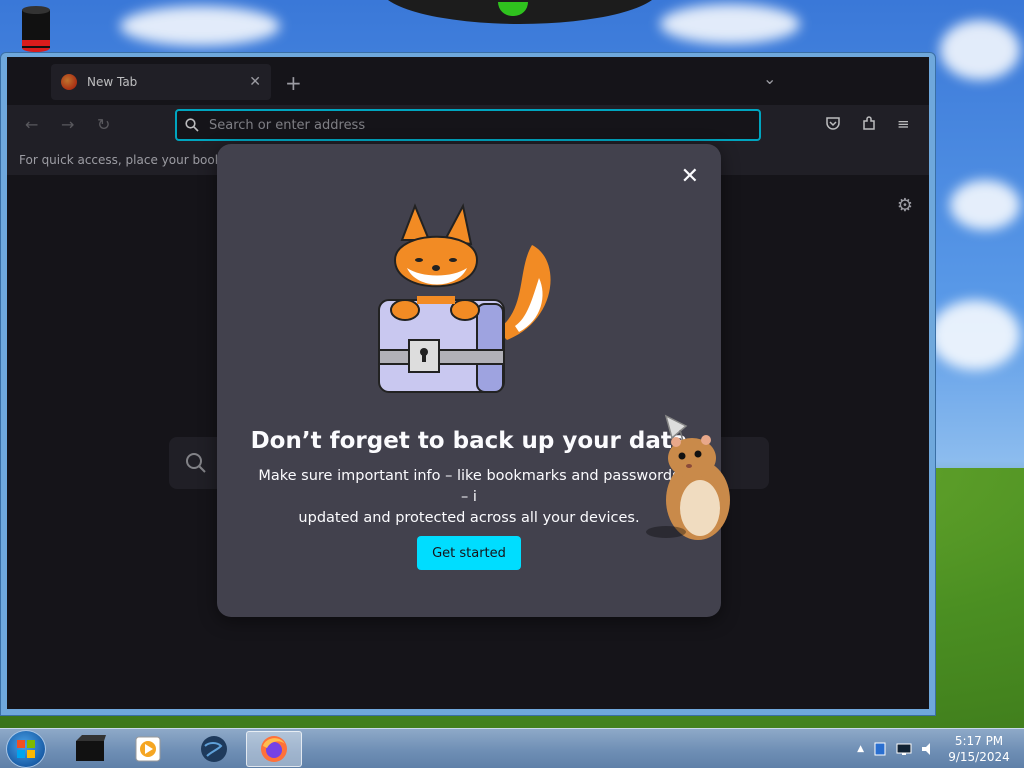 The height and width of the screenshot is (768, 1024). Describe the element at coordinates (36, 28) in the screenshot. I see `top-hat-icon` at that location.